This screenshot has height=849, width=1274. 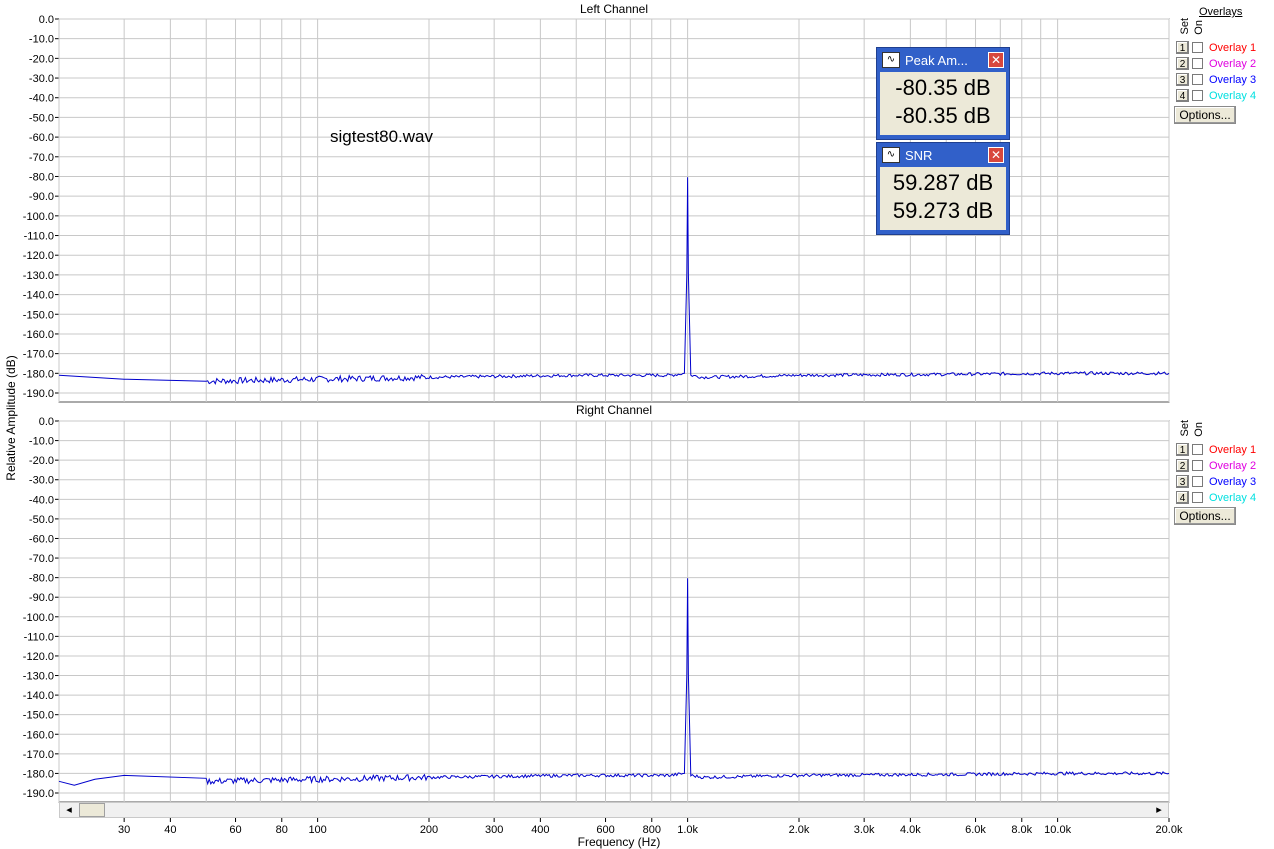 What do you see at coordinates (1220, 12) in the screenshot?
I see `overlays-link: Overlays` at bounding box center [1220, 12].